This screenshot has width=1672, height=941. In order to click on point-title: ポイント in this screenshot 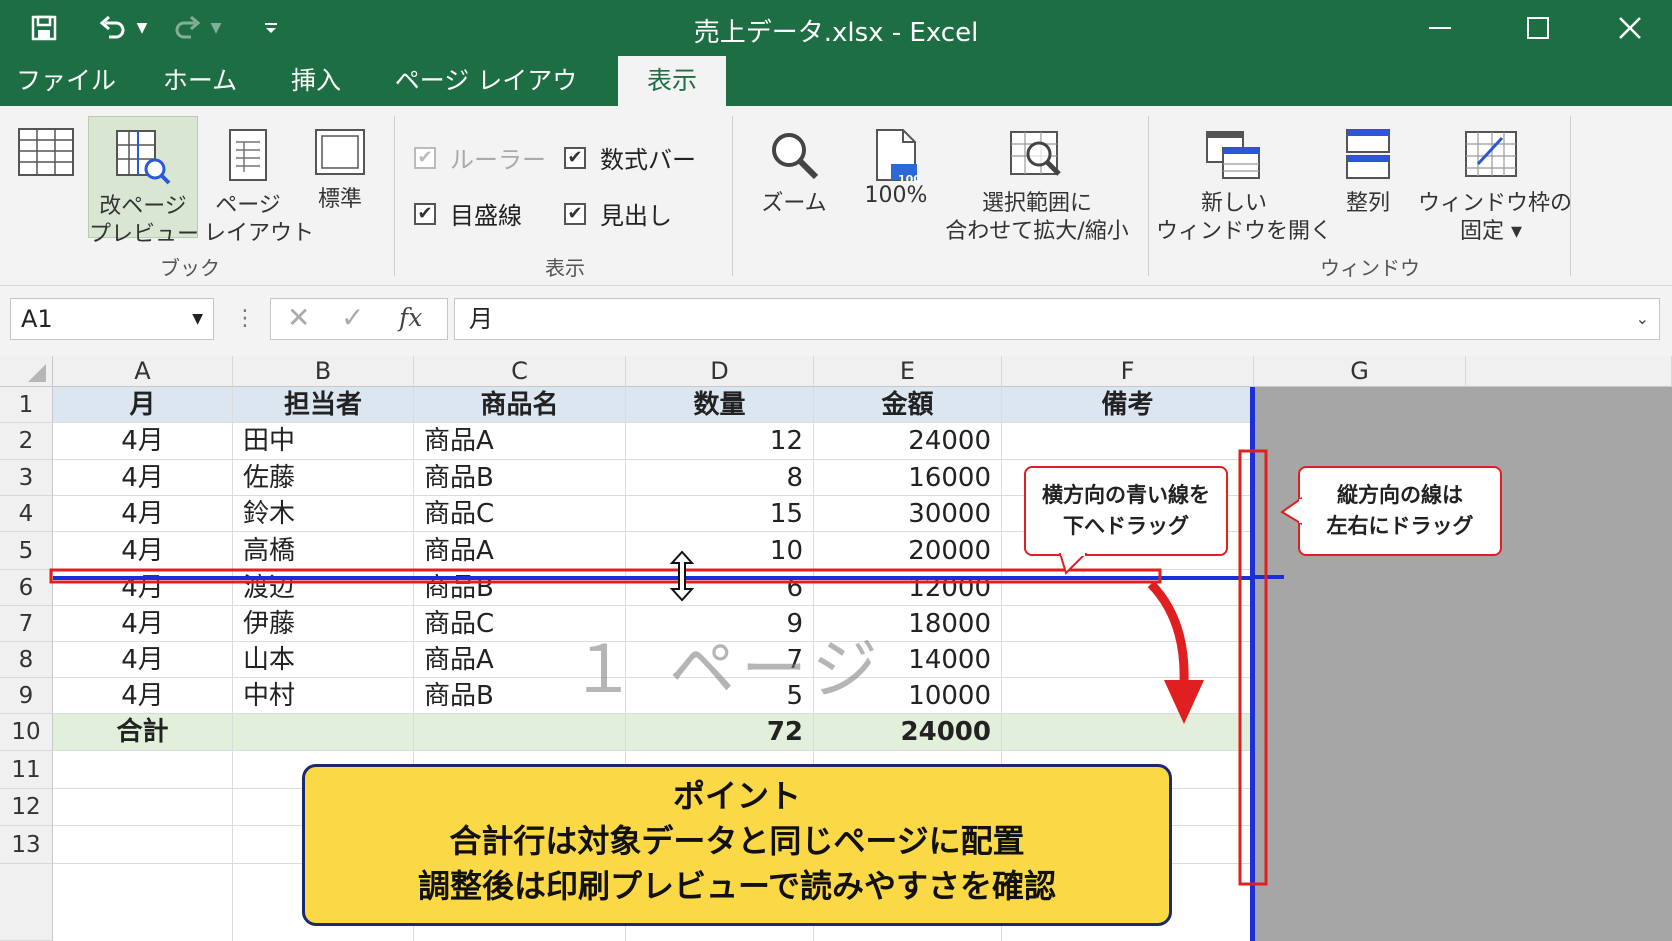, I will do `click(736, 796)`.